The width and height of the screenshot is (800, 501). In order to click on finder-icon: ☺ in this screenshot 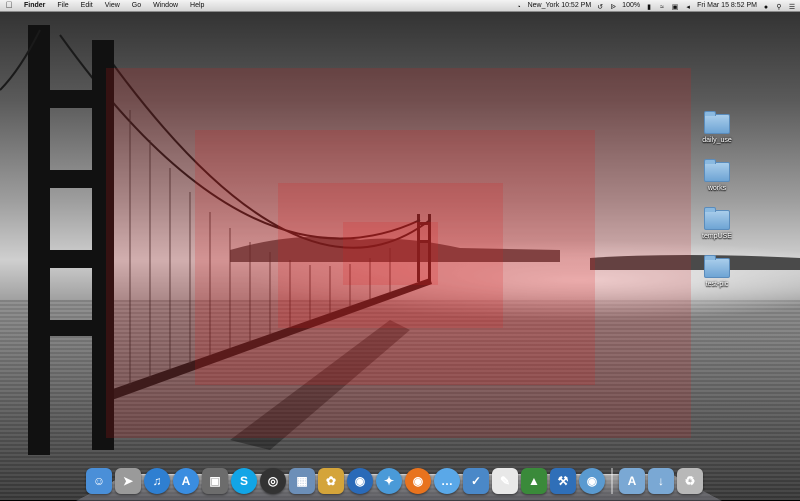, I will do `click(99, 481)`.